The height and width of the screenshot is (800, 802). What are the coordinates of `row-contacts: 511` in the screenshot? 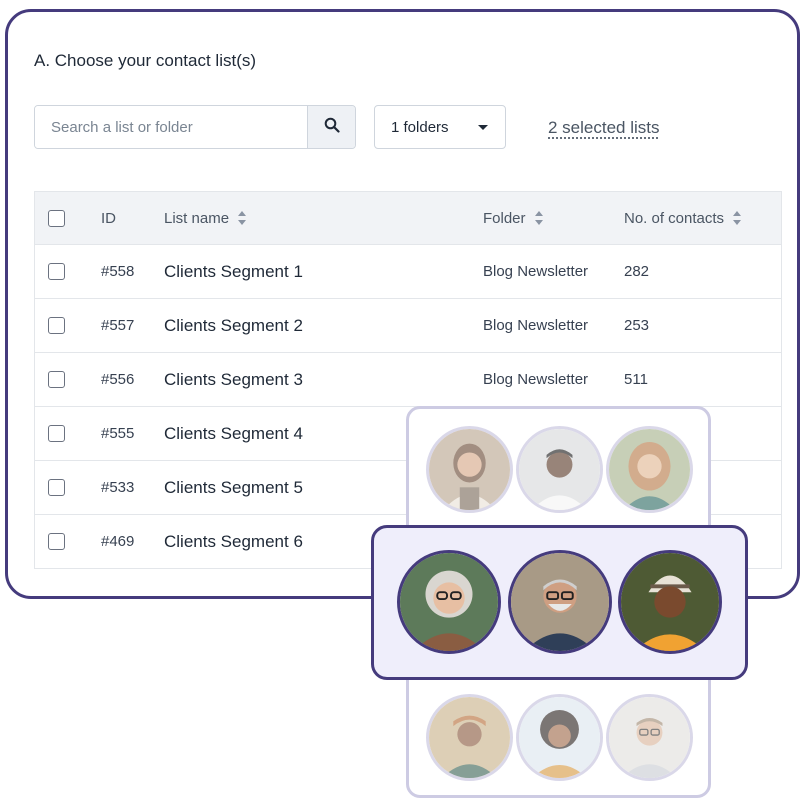 It's located at (636, 379).